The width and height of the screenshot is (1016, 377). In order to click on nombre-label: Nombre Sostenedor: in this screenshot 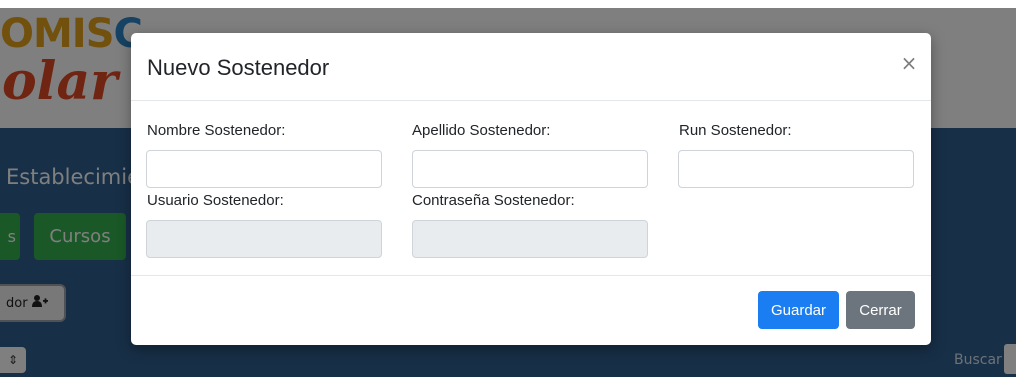, I will do `click(216, 130)`.